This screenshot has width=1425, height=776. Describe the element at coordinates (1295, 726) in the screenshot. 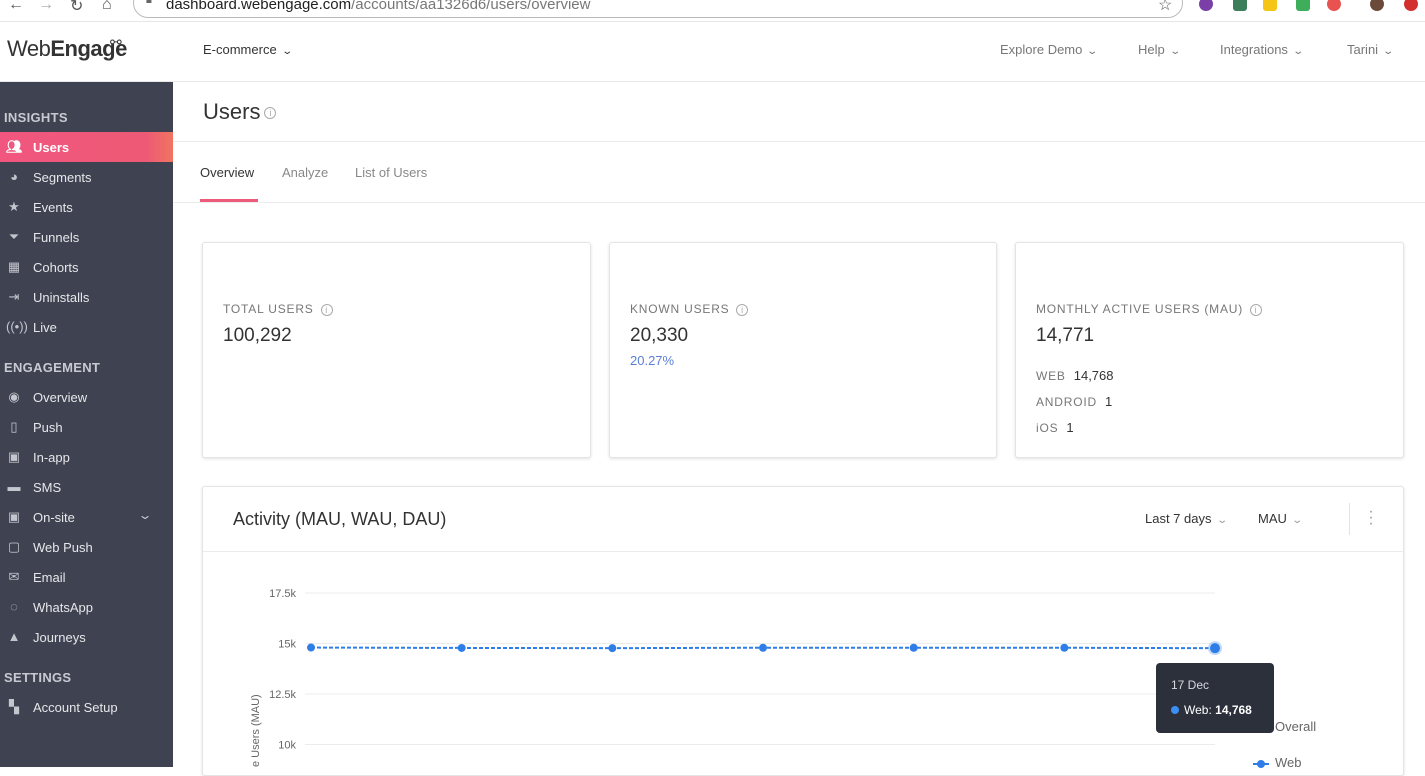

I see `legend-item-overall: Overall` at that location.